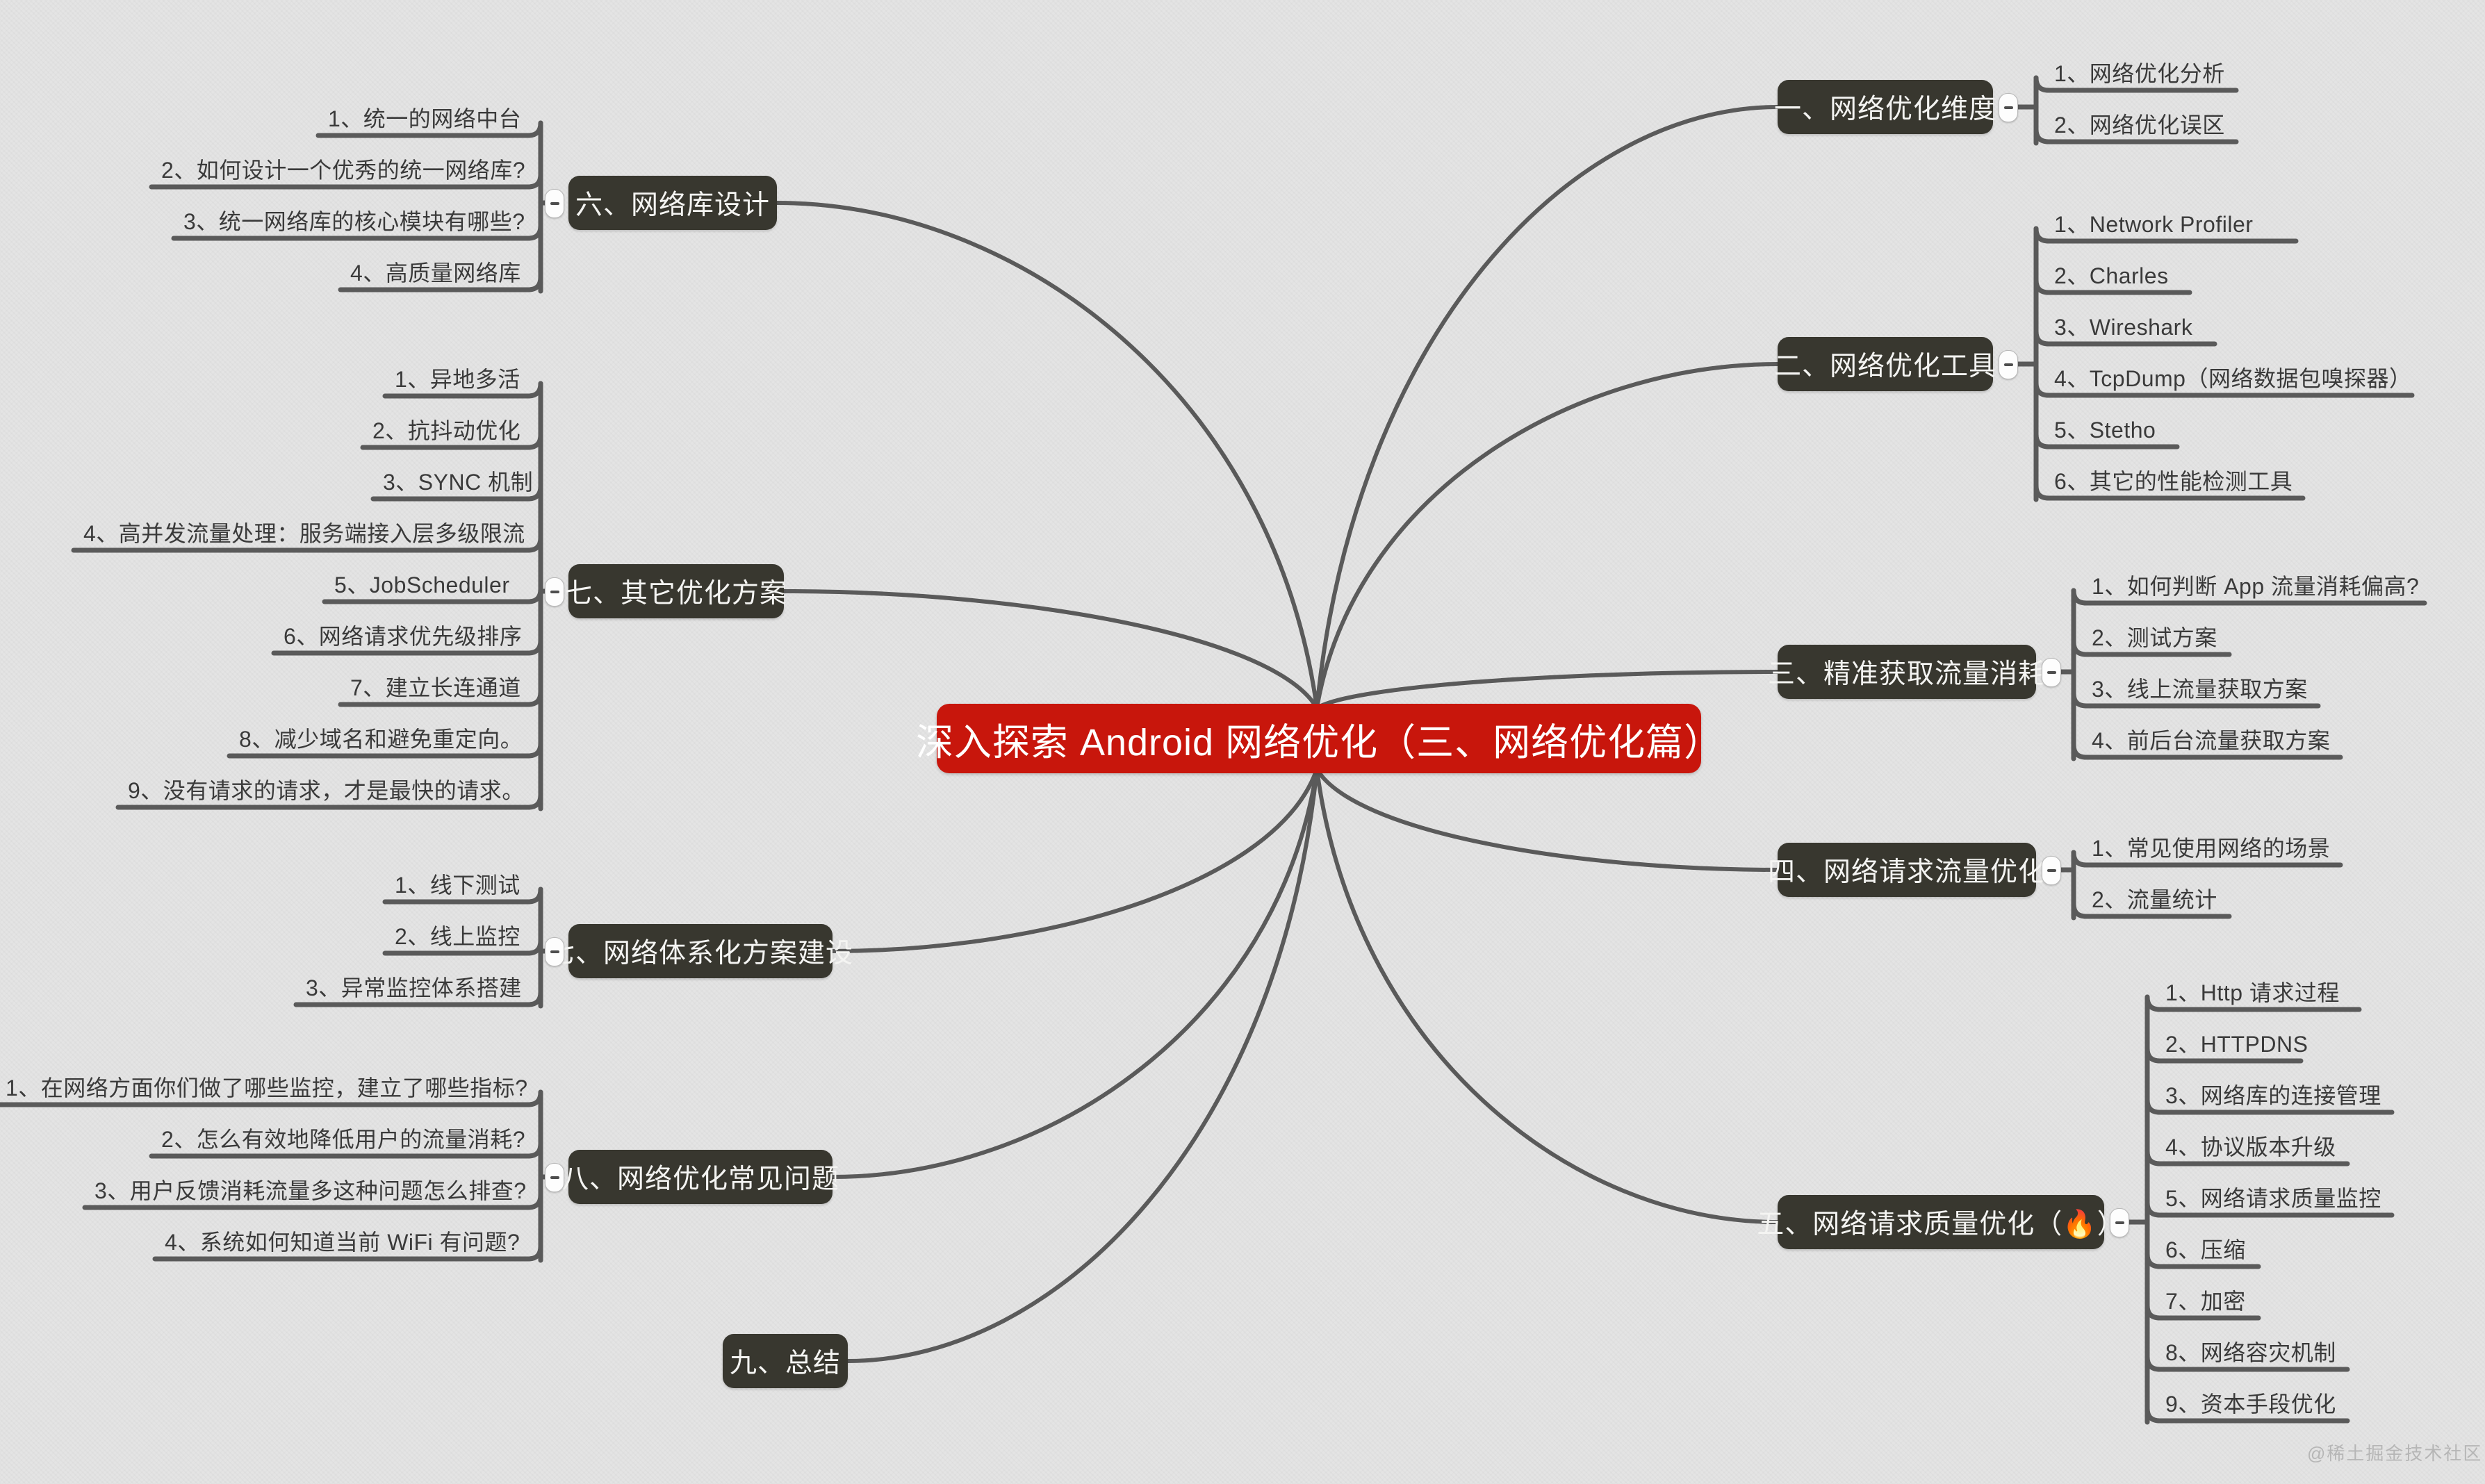 The image size is (2485, 1484). What do you see at coordinates (2250, 1353) in the screenshot?
I see `sub-item: 8、网络容灾机制` at bounding box center [2250, 1353].